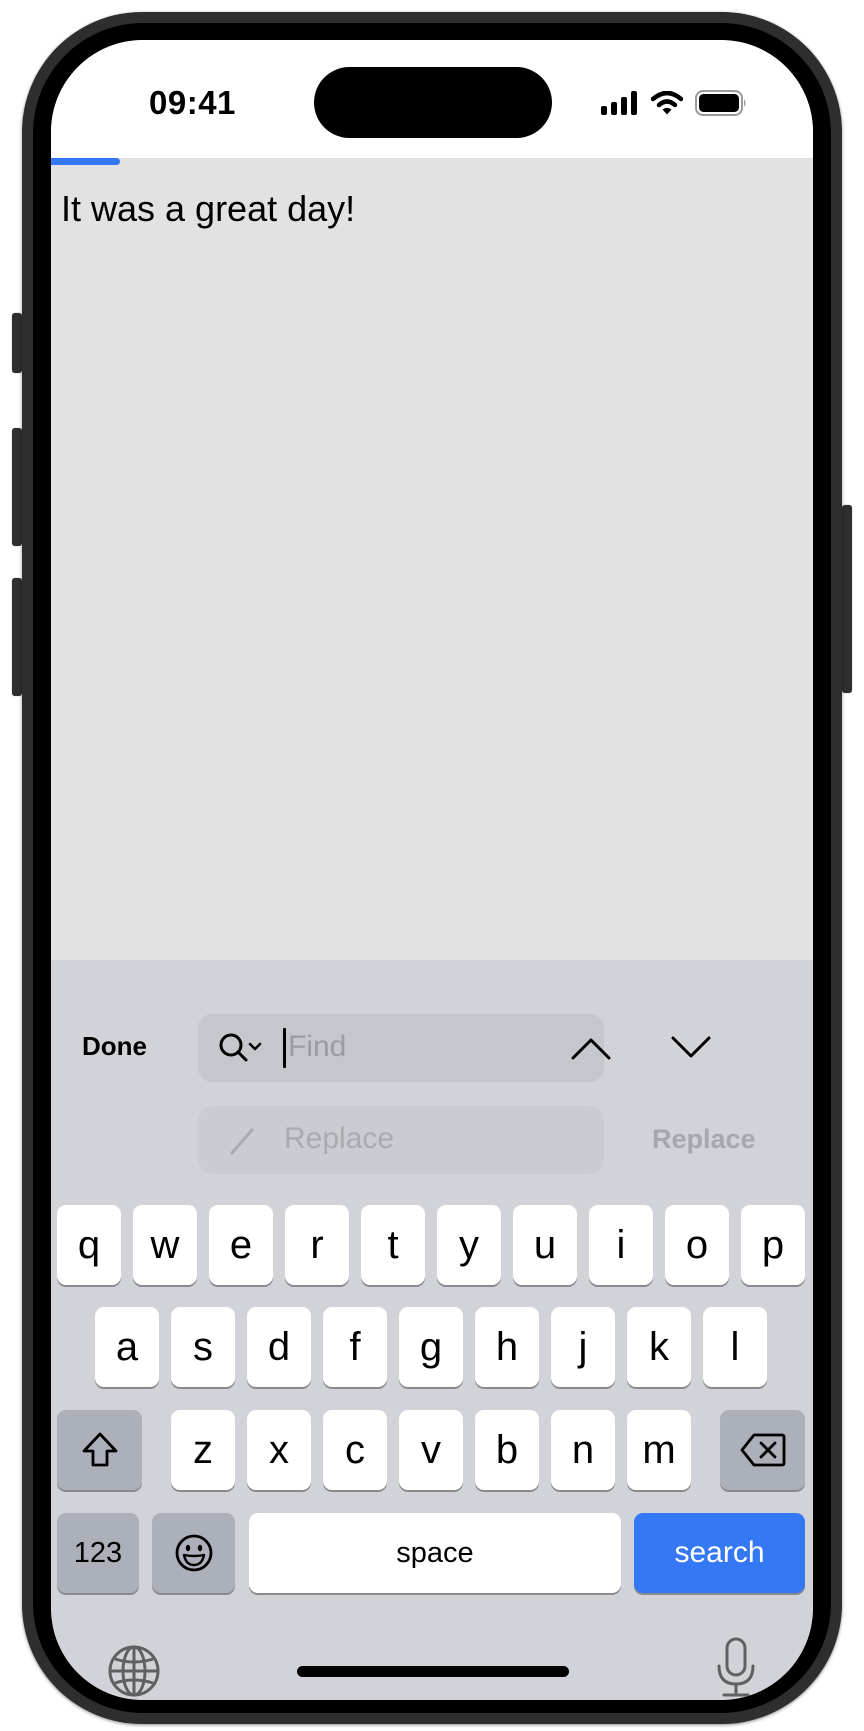  Describe the element at coordinates (659, 1347) in the screenshot. I see `key-k: k` at that location.